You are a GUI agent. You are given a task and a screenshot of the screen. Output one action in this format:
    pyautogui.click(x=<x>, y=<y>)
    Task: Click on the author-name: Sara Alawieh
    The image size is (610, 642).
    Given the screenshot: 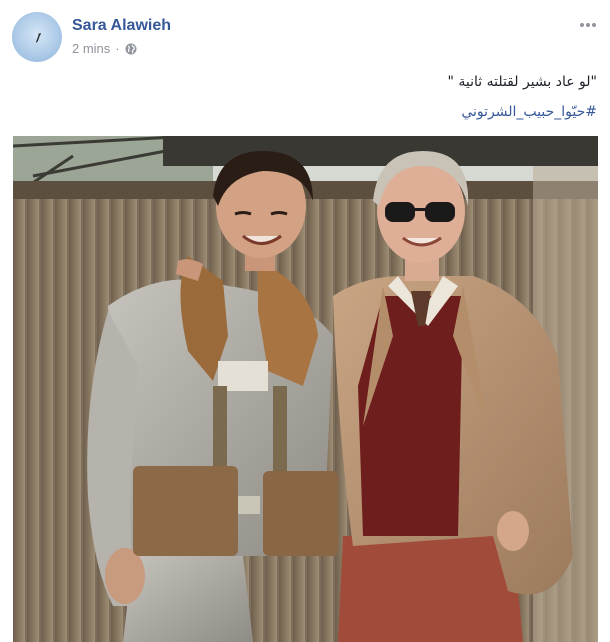 What is the action you would take?
    pyautogui.click(x=121, y=26)
    